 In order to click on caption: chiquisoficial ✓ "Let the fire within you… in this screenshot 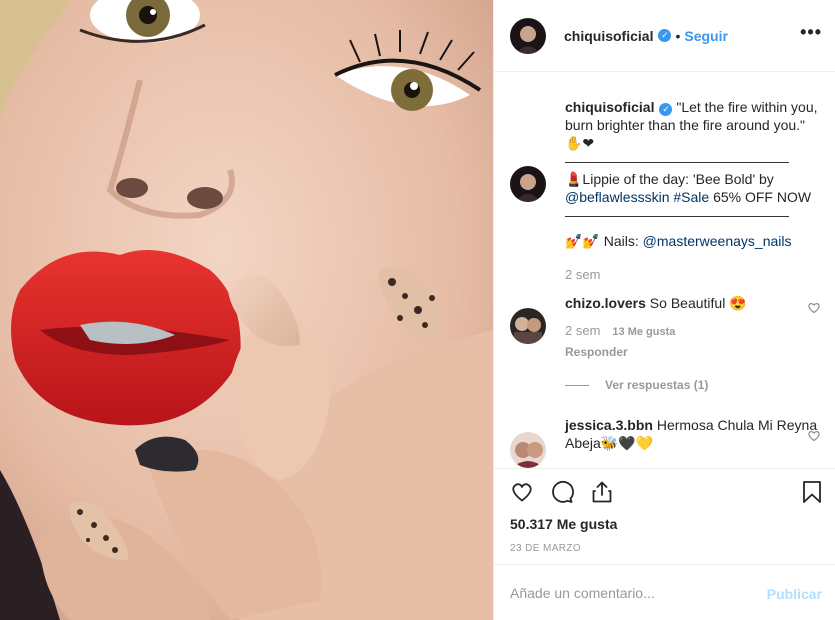, I will do `click(665, 191)`.